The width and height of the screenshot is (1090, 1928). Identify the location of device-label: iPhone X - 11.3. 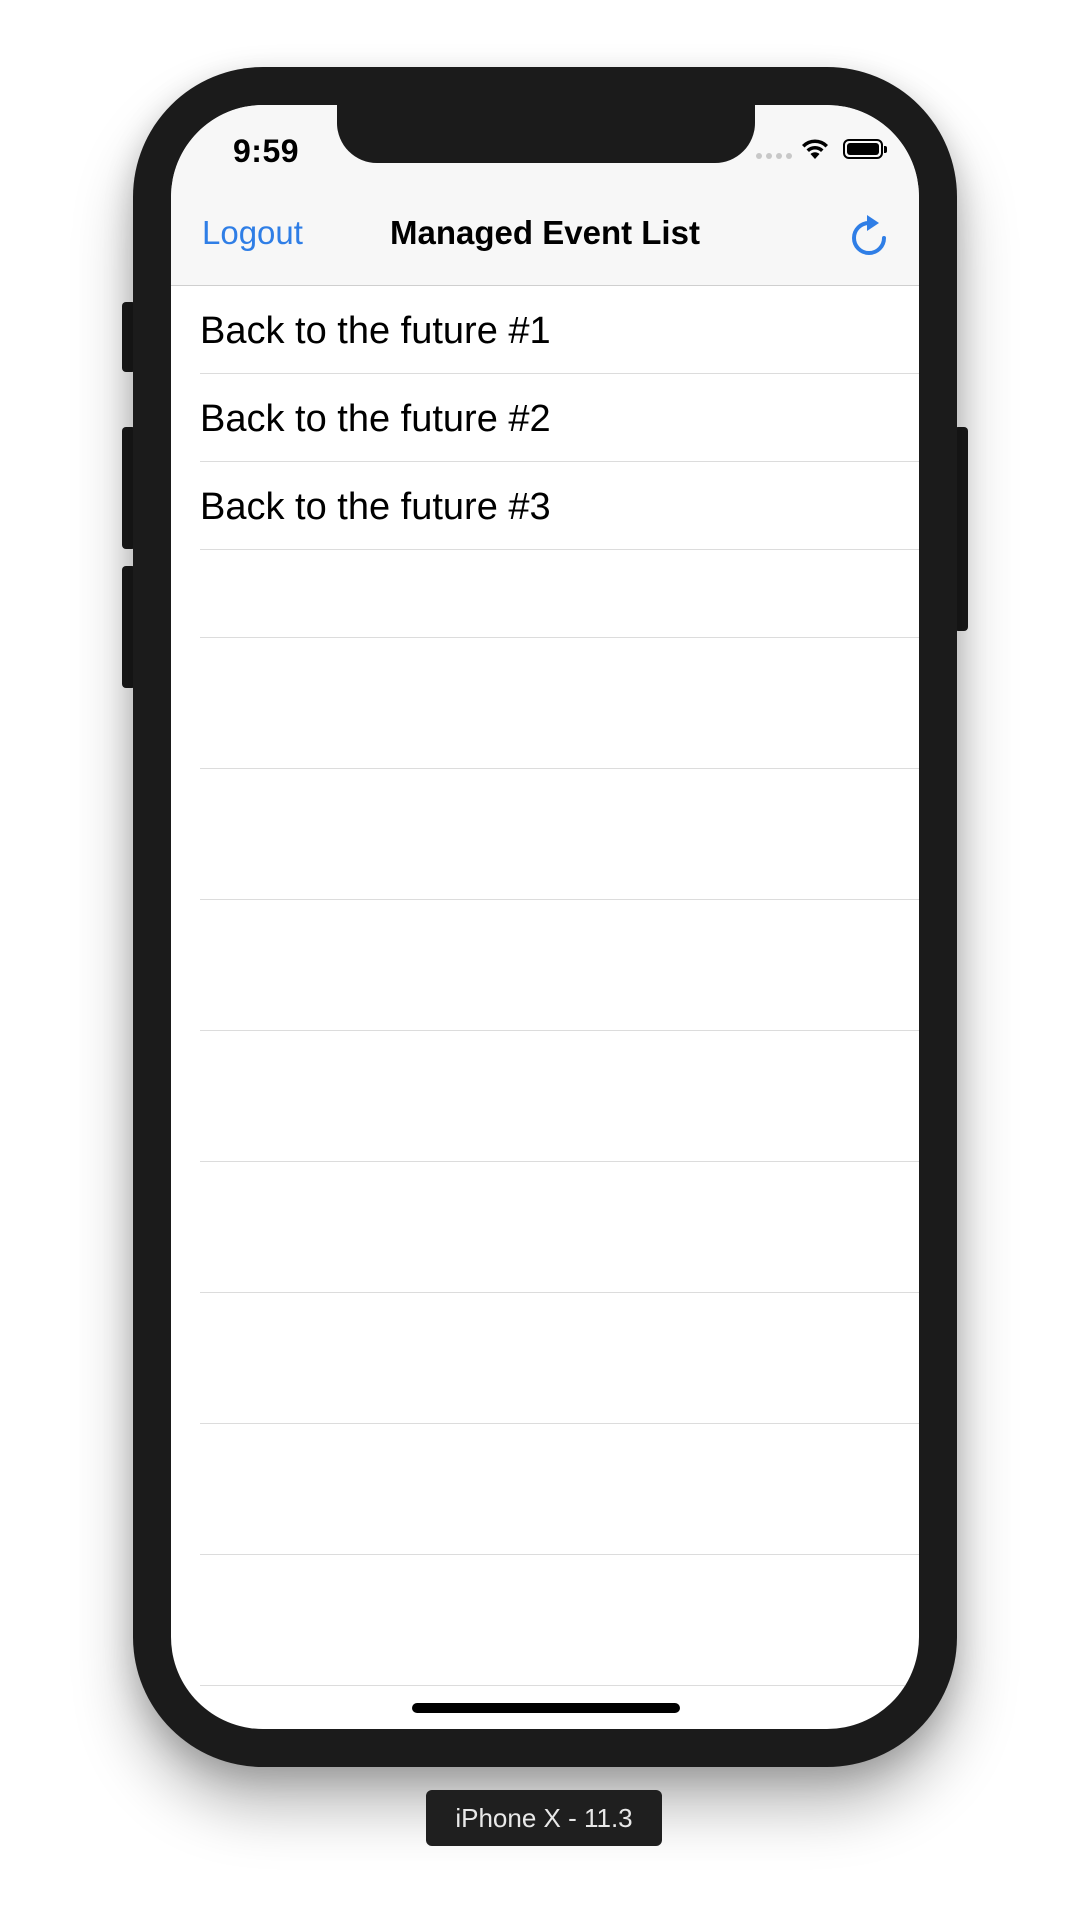
(544, 1818).